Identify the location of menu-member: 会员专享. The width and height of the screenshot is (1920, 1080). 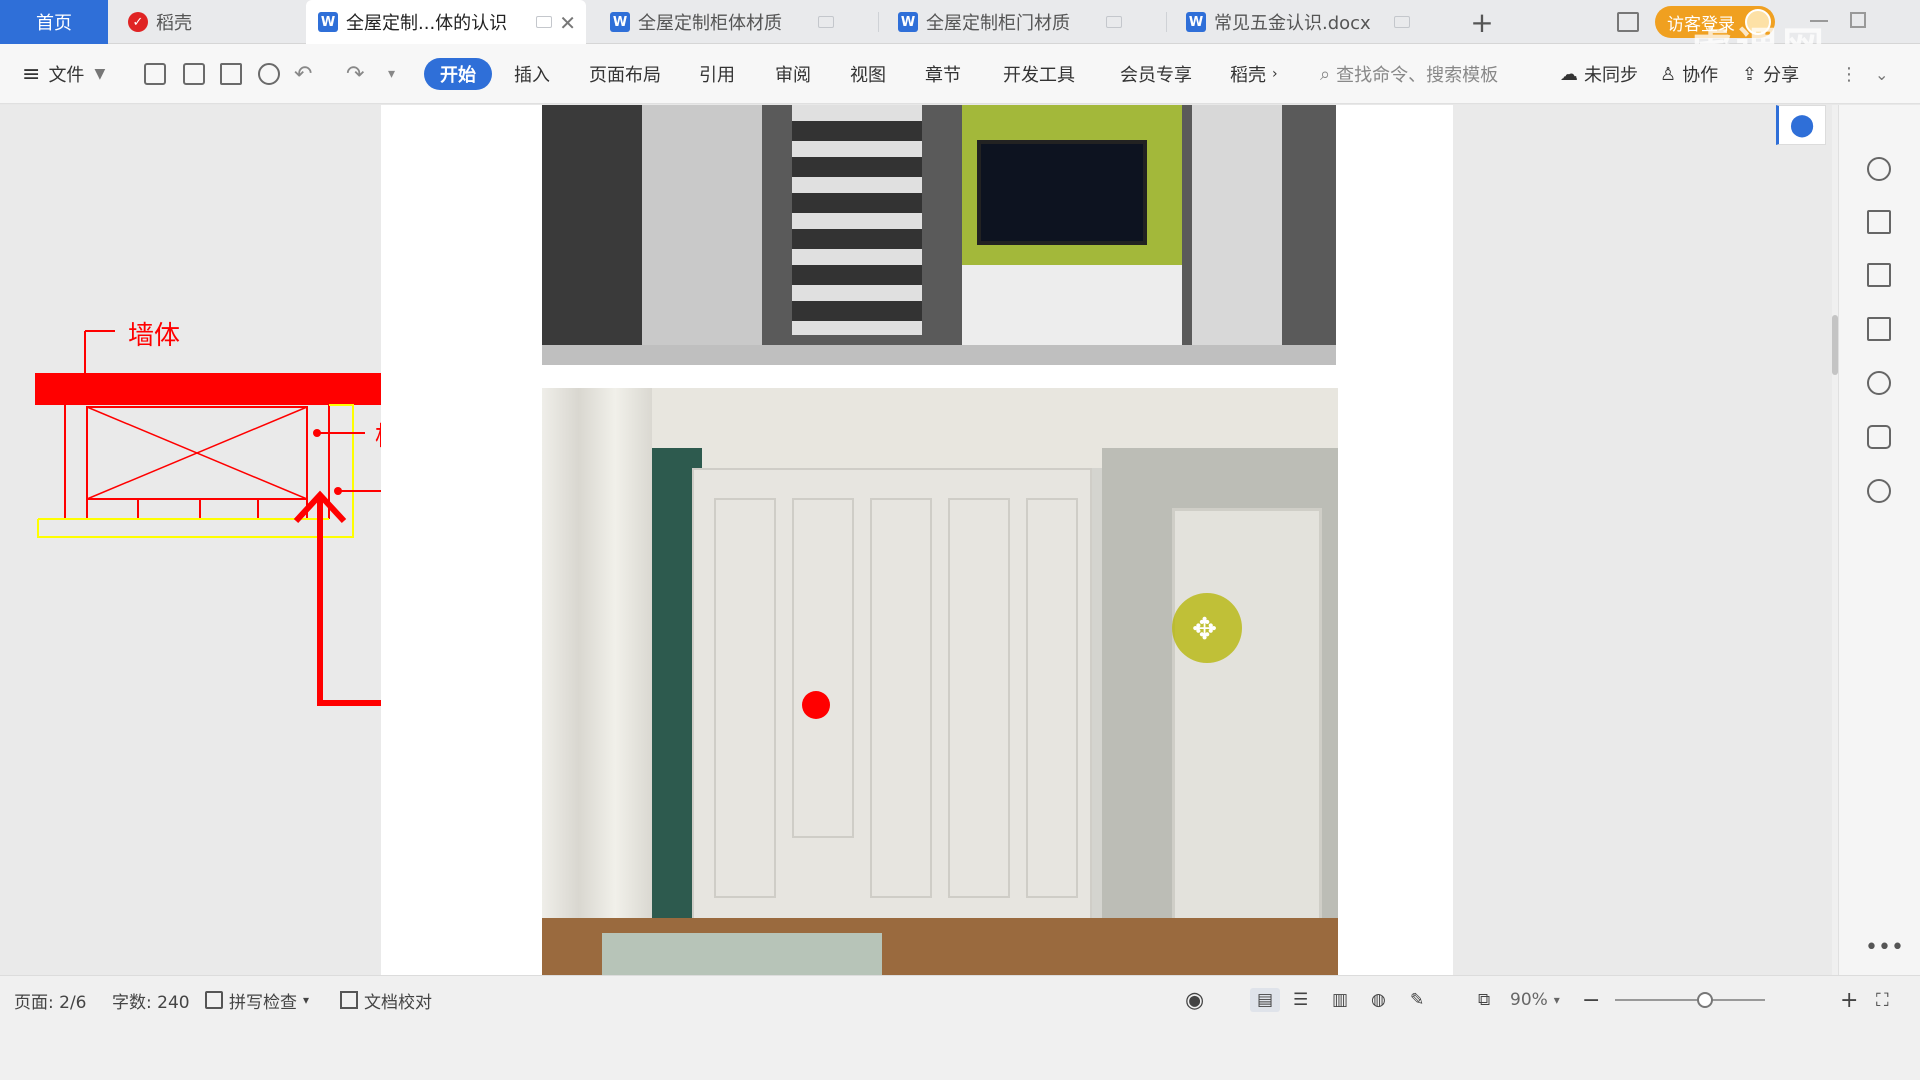
(1156, 74).